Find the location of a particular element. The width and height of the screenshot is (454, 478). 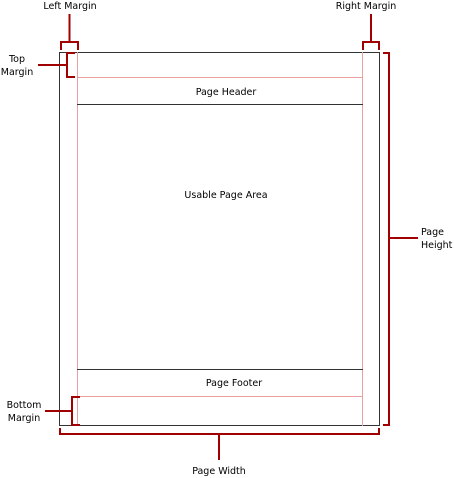

right-margin-bracket is located at coordinates (371, 32).